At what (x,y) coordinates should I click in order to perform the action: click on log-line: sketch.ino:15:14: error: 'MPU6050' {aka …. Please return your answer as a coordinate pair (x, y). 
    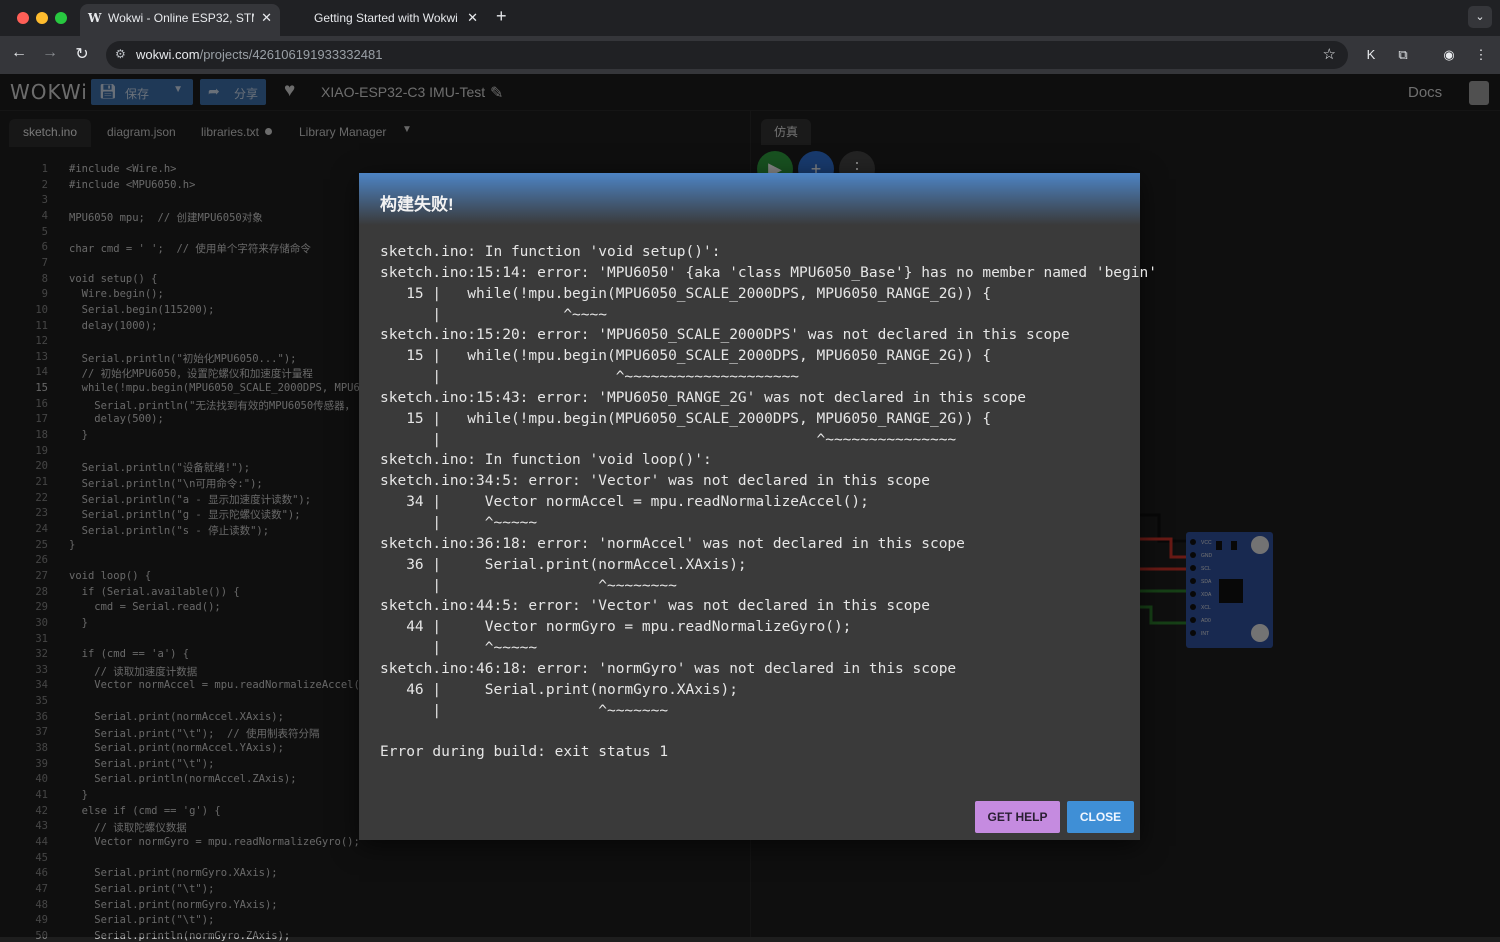
    Looking at the image, I should click on (768, 272).